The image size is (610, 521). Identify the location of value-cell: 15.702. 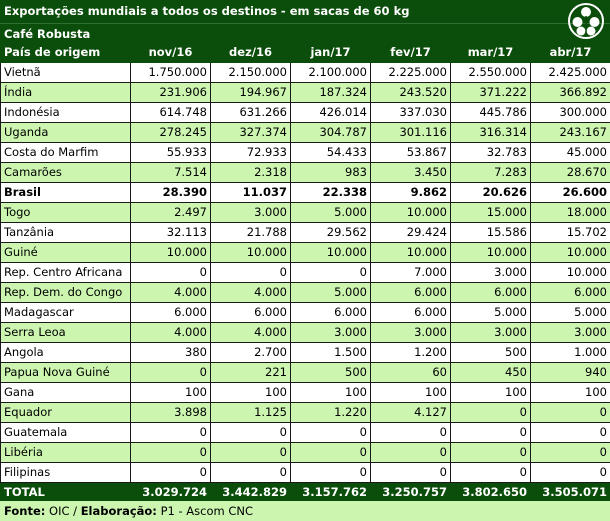
(570, 232).